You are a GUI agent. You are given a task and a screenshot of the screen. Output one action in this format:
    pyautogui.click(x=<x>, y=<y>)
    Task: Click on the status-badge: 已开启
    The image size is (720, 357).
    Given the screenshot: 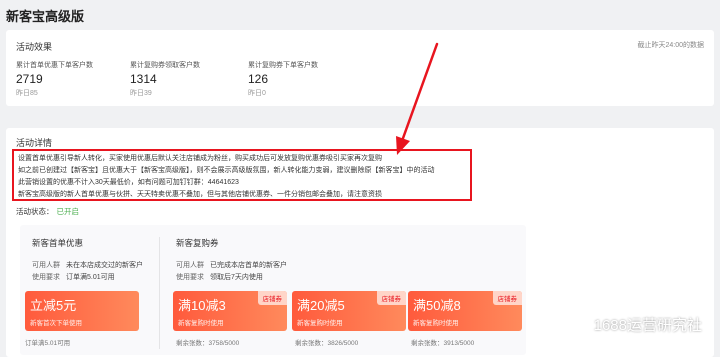 What is the action you would take?
    pyautogui.click(x=68, y=211)
    